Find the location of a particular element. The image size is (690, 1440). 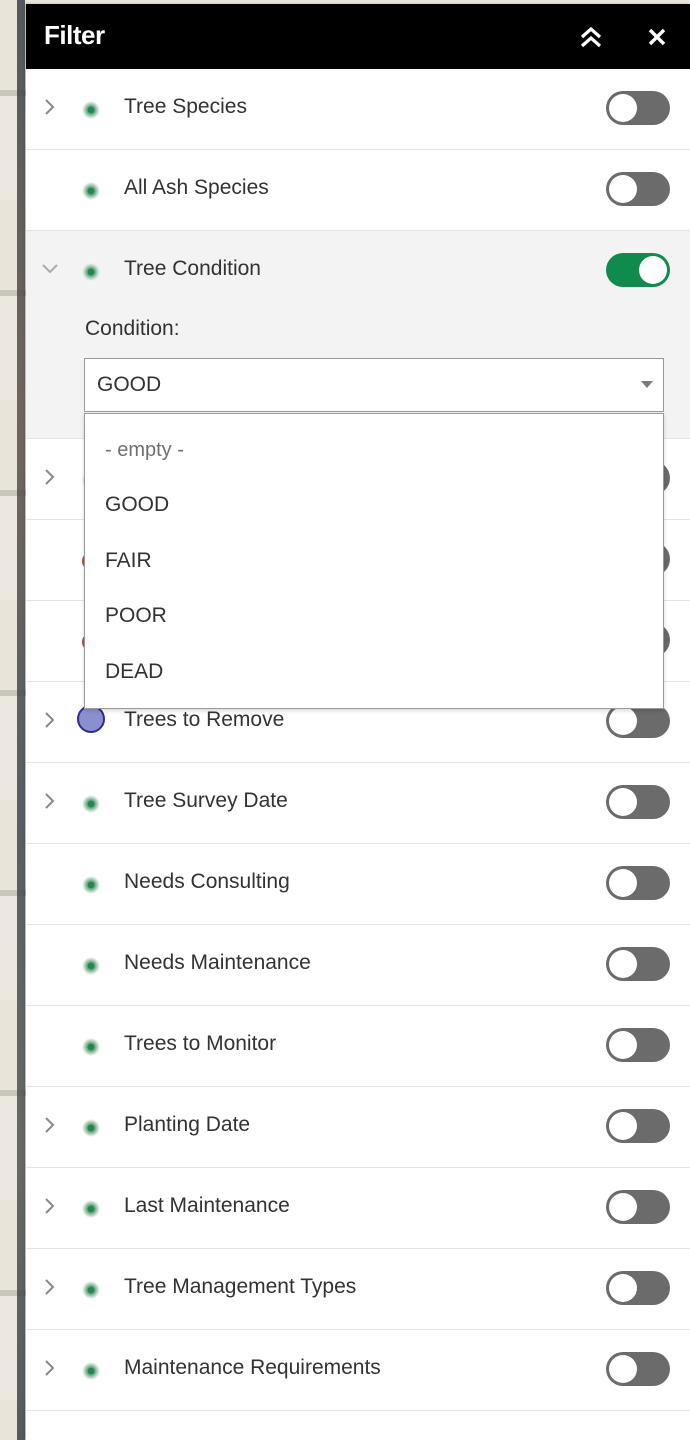

filter-label: Trees to Remove is located at coordinates (204, 719).